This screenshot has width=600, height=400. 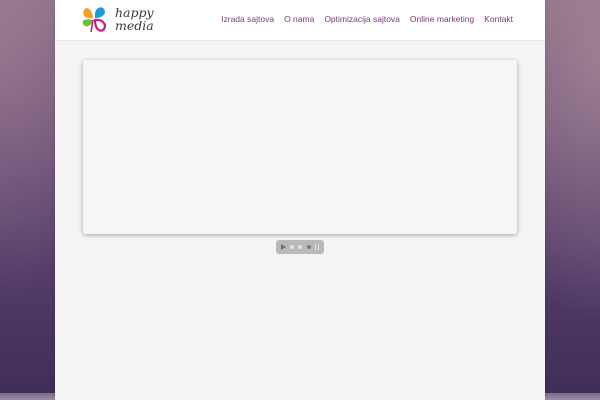 I want to click on logo-wordmark: happy media, so click(x=134, y=19).